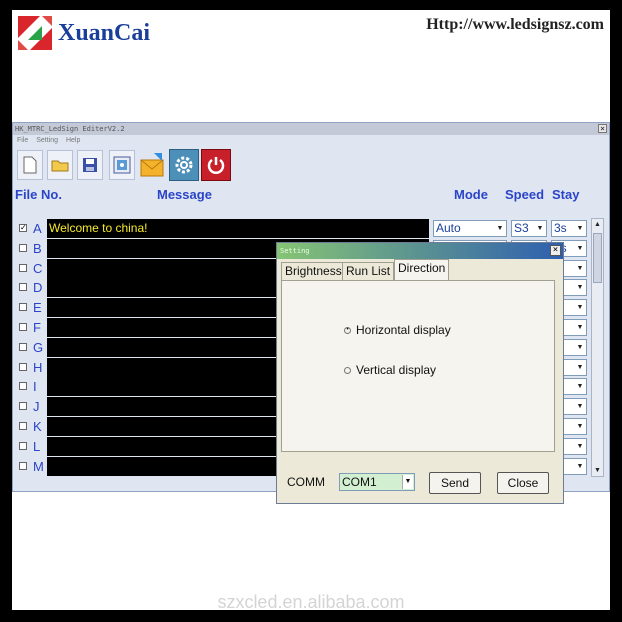 Image resolution: width=622 pixels, height=622 pixels. I want to click on new-icon, so click(30, 165).